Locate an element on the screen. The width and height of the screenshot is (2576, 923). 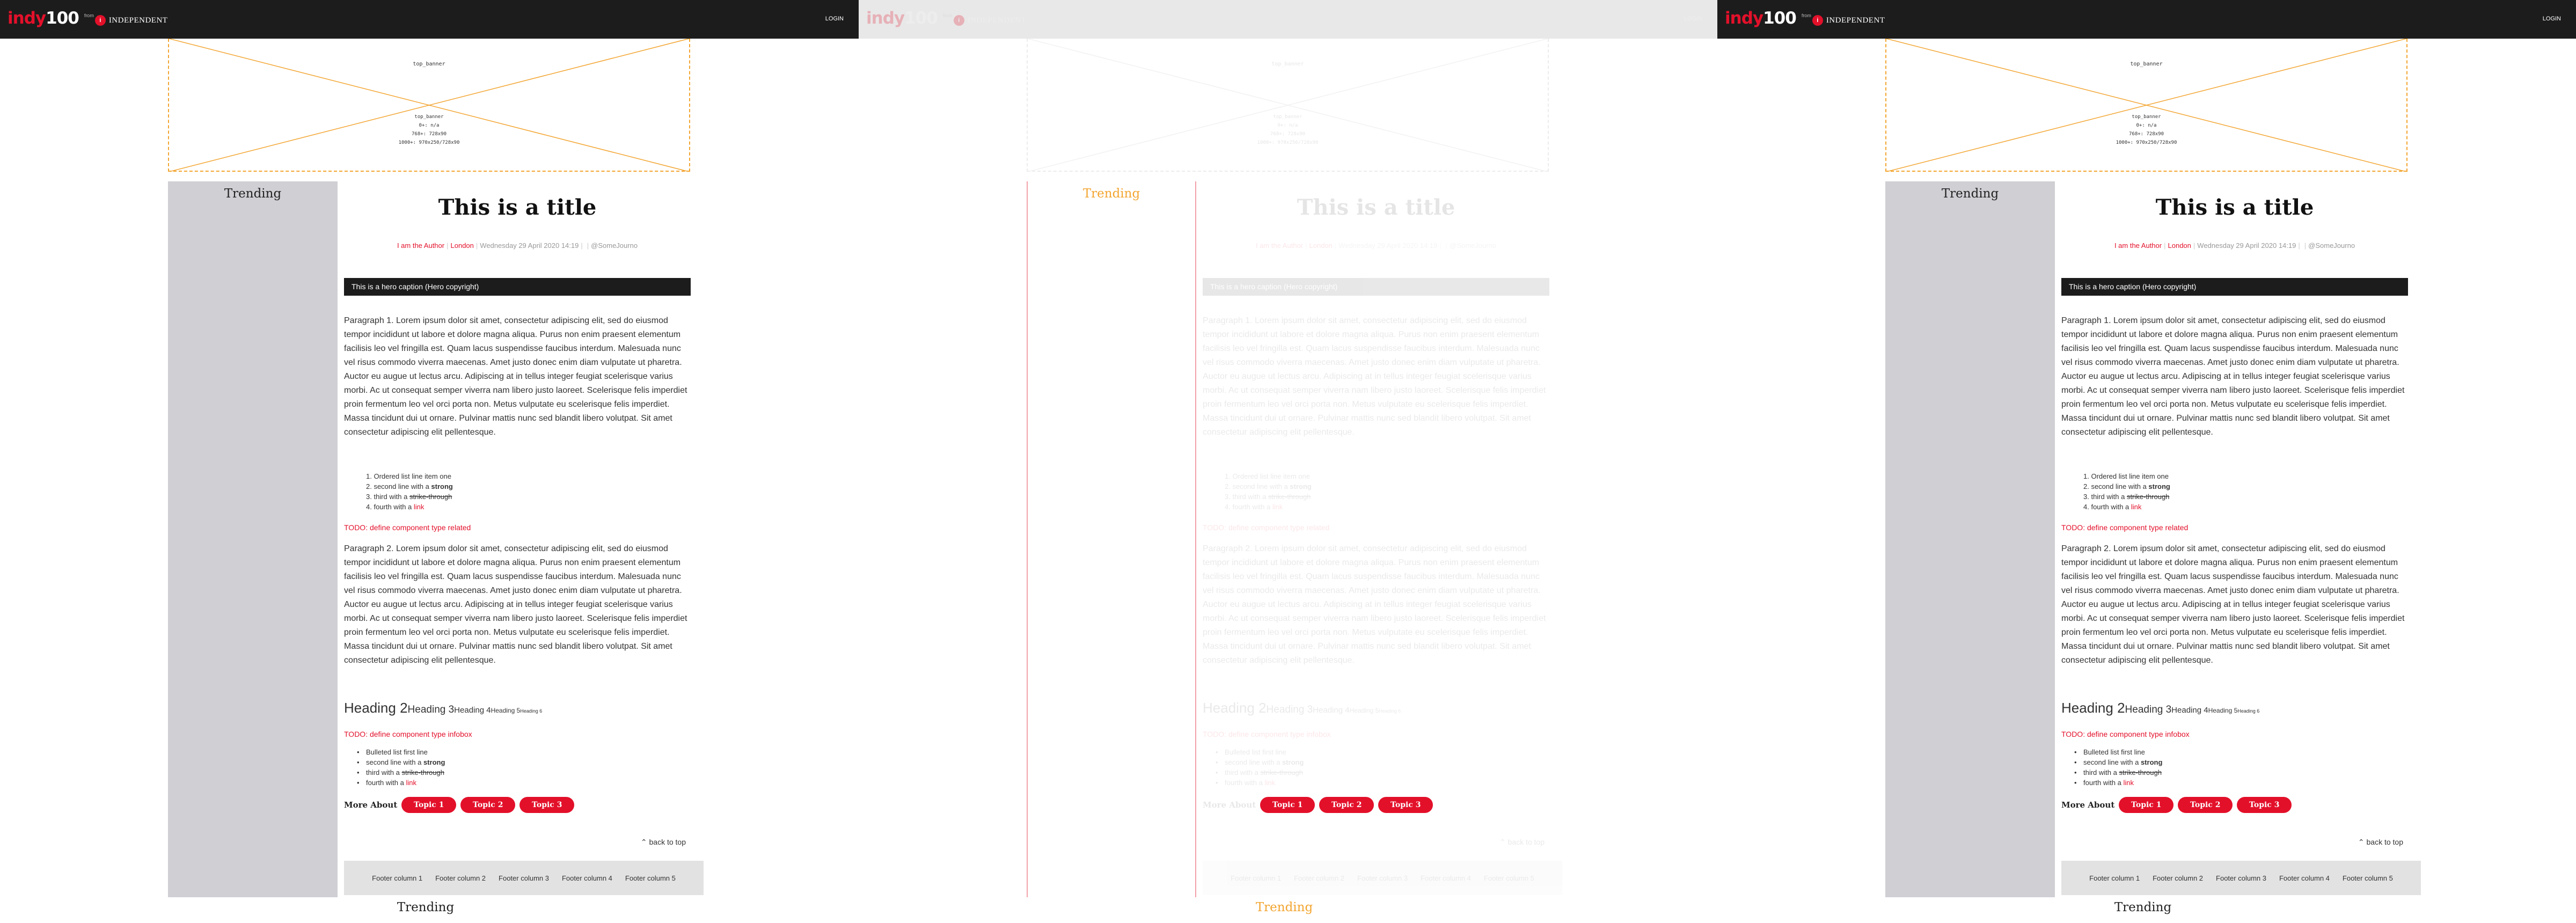
list-item: Bulleted list first line is located at coordinates (401, 752).